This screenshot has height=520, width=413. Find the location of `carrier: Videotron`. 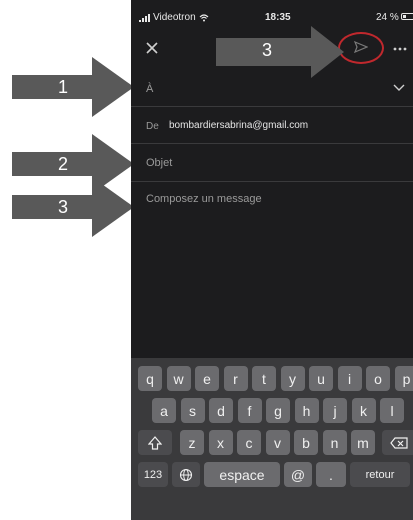

carrier: Videotron is located at coordinates (174, 17).